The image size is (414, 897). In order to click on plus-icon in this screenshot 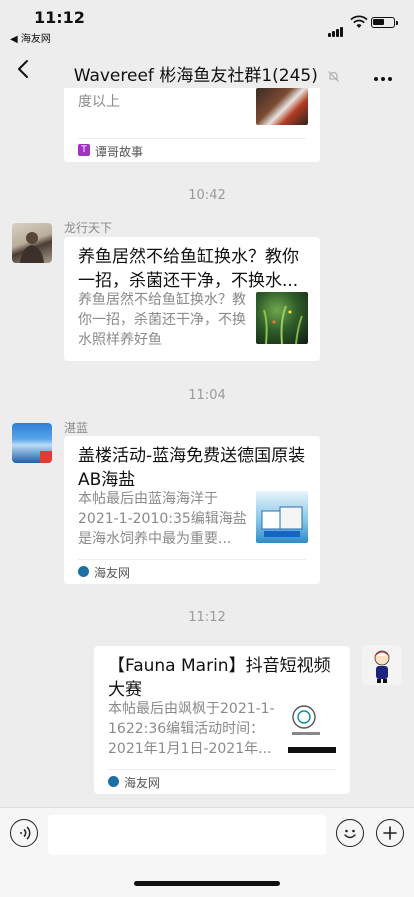, I will do `click(389, 832)`.